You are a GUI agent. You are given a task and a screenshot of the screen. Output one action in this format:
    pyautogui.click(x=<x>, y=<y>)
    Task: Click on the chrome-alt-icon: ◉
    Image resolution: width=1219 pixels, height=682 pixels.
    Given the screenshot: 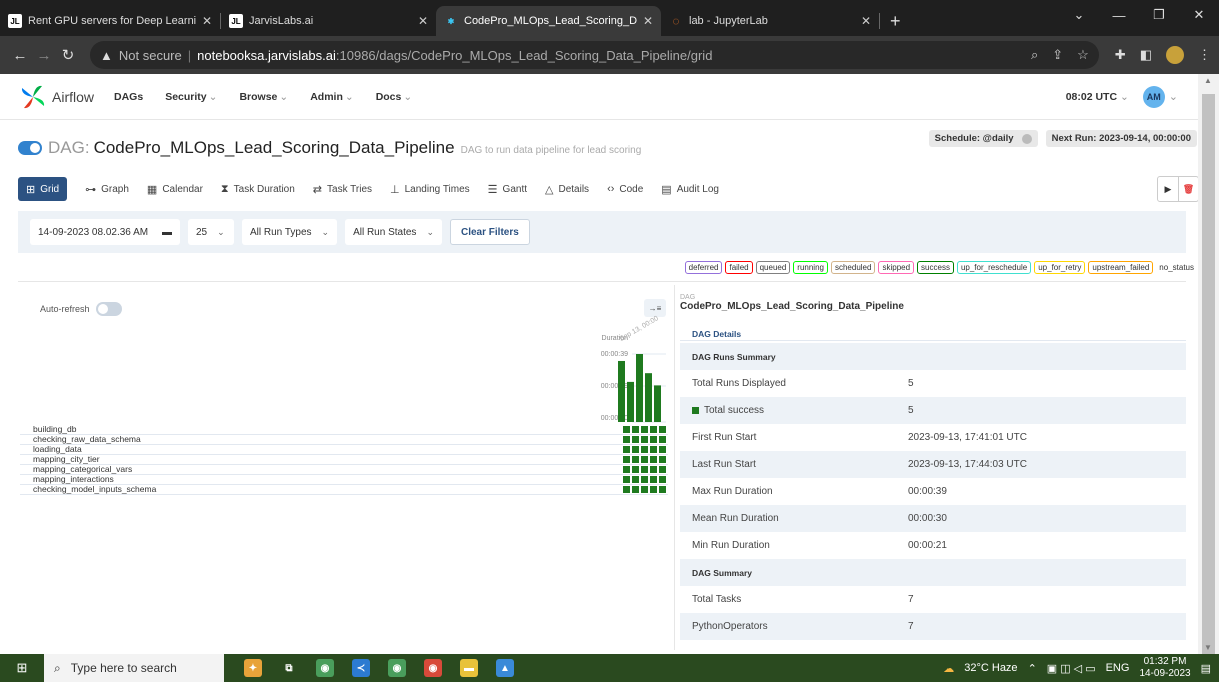 What is the action you would take?
    pyautogui.click(x=433, y=668)
    